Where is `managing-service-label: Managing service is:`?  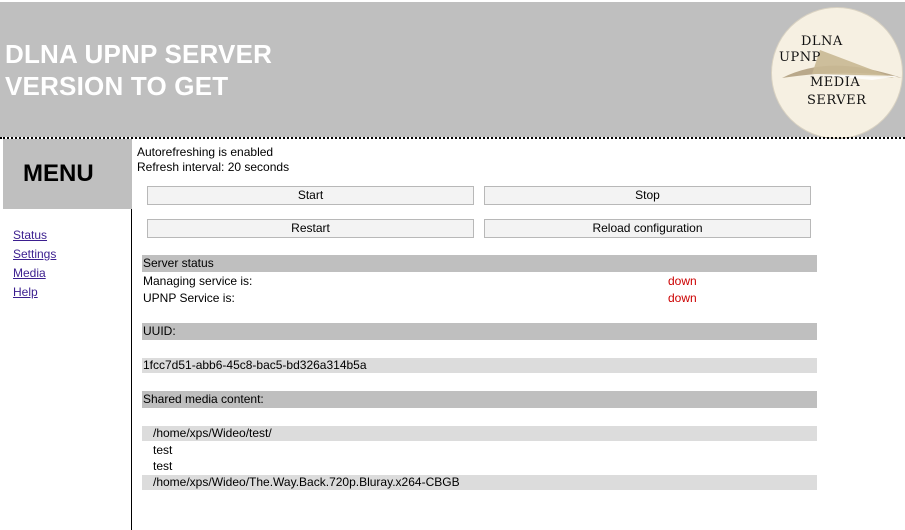
managing-service-label: Managing service is: is located at coordinates (198, 281).